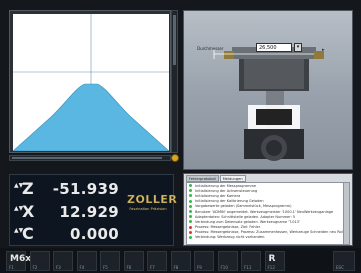 This screenshot has height=273, width=361. I want to click on axis-value: 0.000, so click(94, 234).